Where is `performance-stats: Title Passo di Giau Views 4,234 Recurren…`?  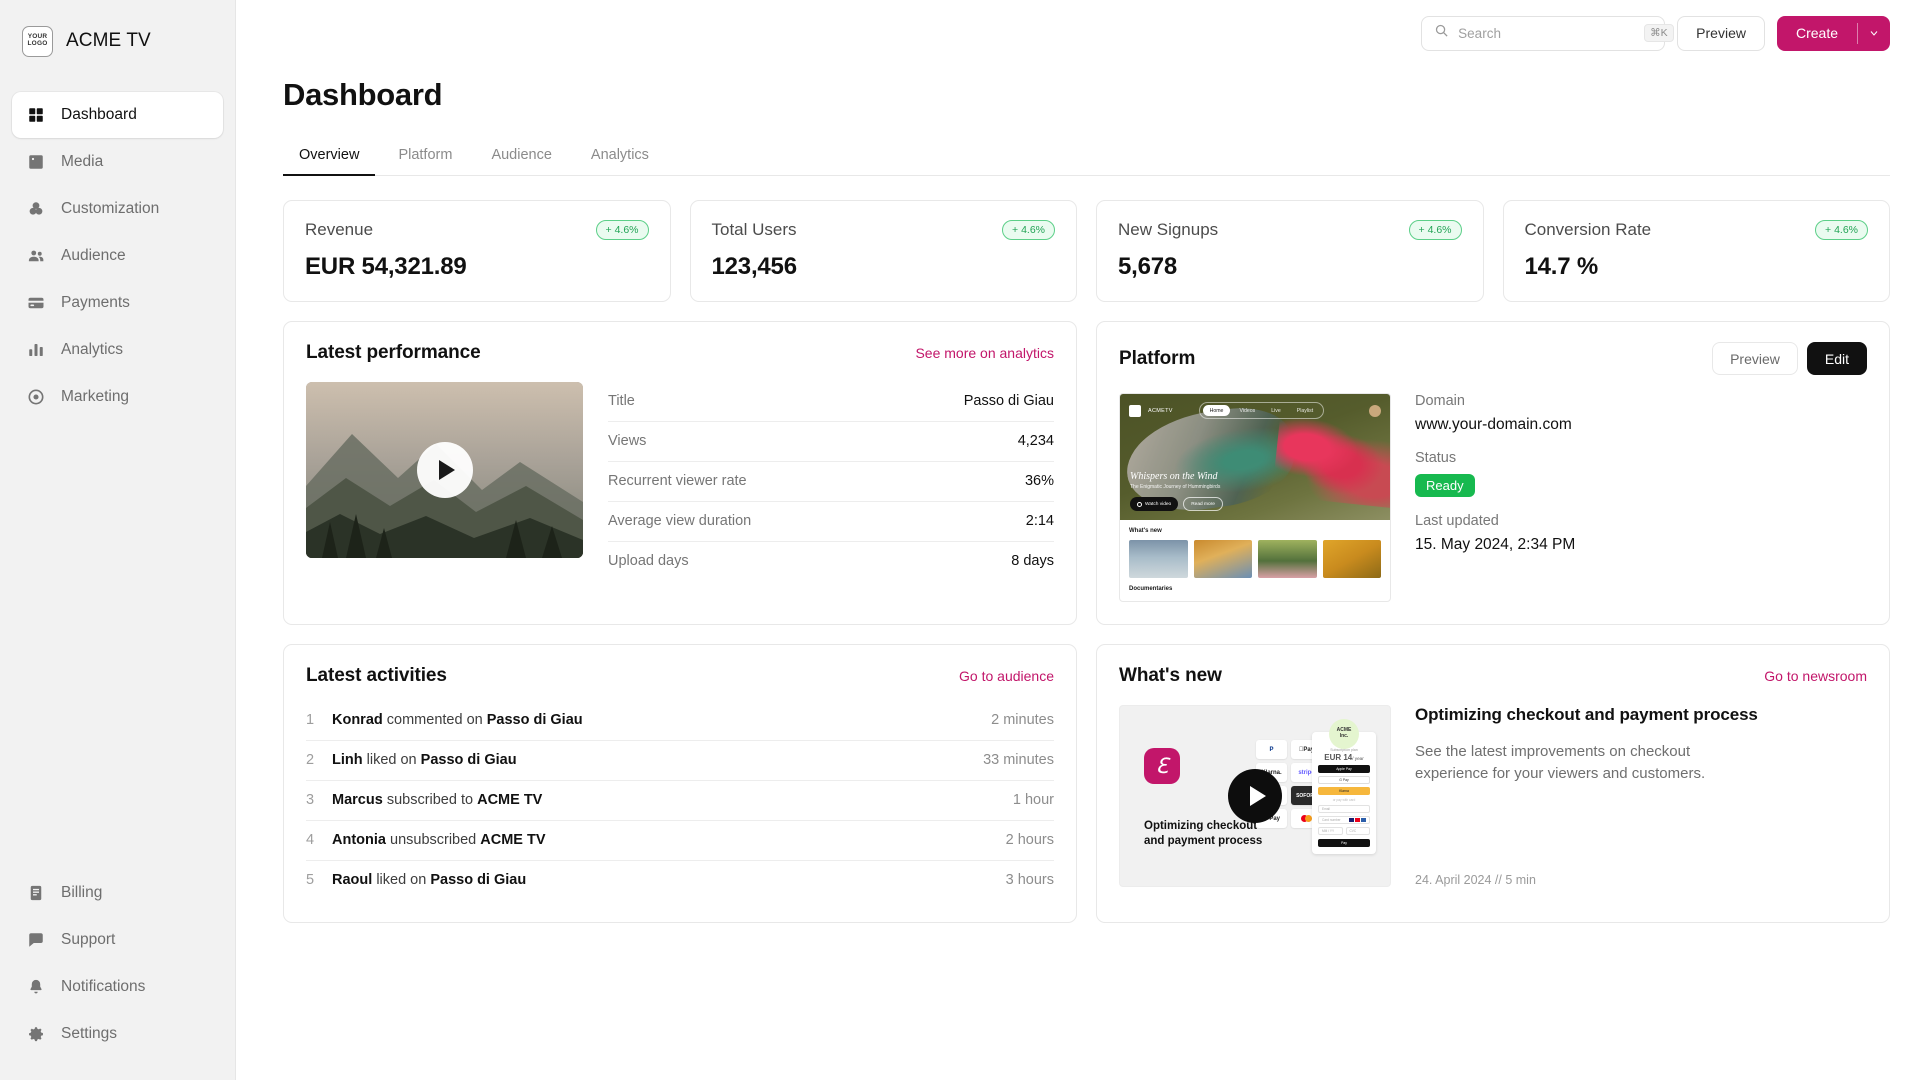 performance-stats: Title Passo di Giau Views 4,234 Recurren… is located at coordinates (831, 481).